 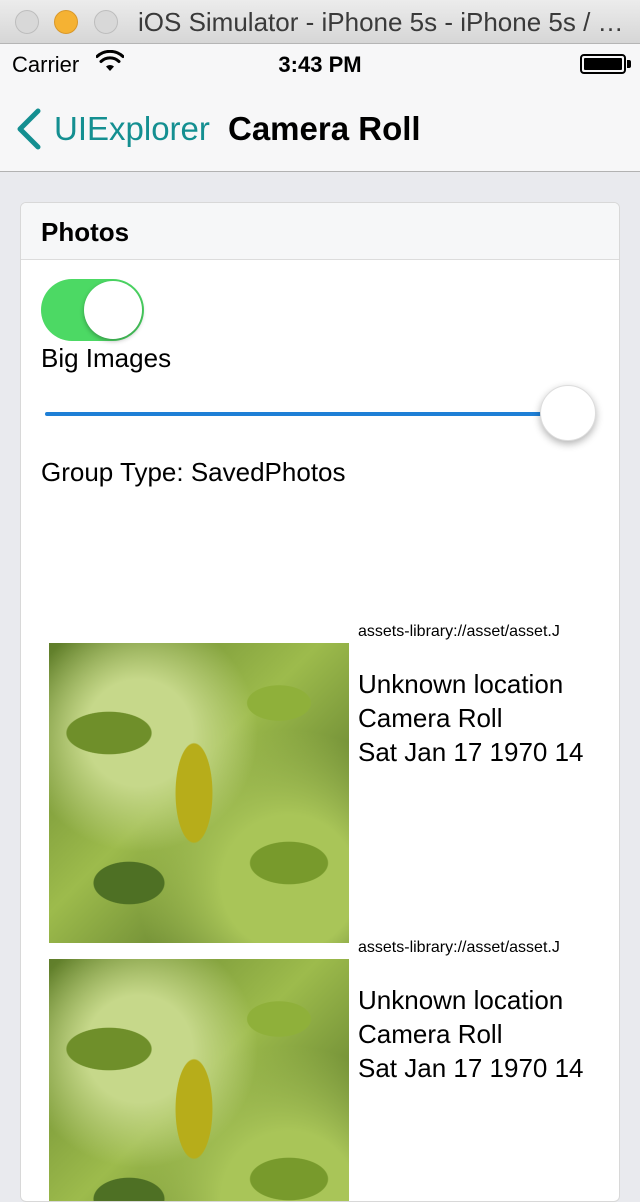 What do you see at coordinates (320, 231) in the screenshot?
I see `card-header: Photos` at bounding box center [320, 231].